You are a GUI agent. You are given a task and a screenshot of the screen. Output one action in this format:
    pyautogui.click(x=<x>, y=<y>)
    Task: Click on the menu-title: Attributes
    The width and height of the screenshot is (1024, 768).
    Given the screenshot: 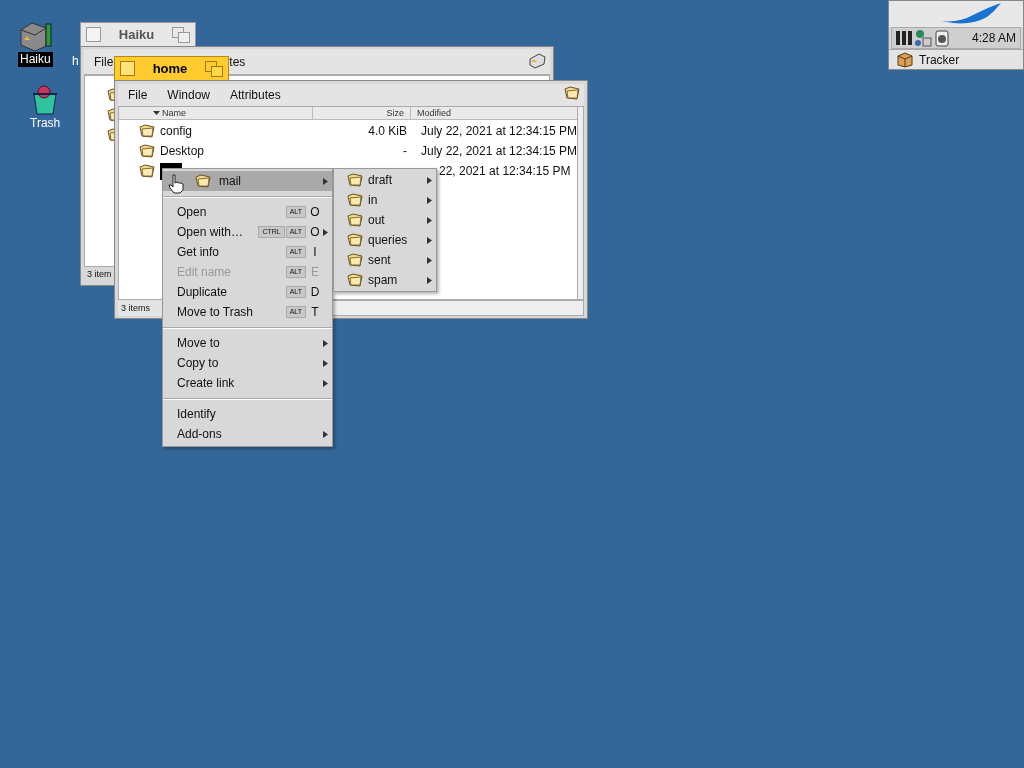 What is the action you would take?
    pyautogui.click(x=255, y=95)
    